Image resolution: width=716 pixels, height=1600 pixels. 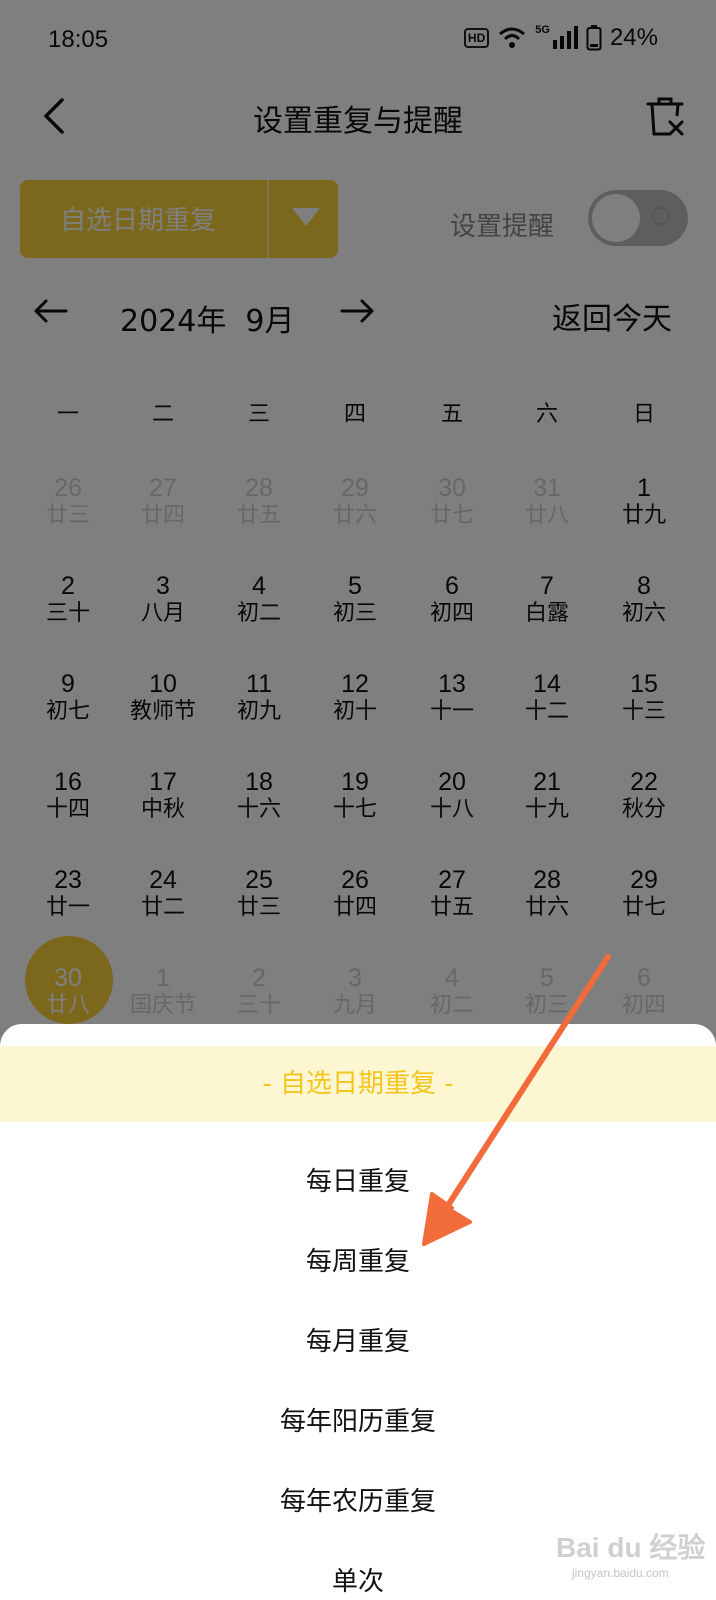 What do you see at coordinates (358, 1084) in the screenshot?
I see `option-custom-dates: - 自选日期重复 -` at bounding box center [358, 1084].